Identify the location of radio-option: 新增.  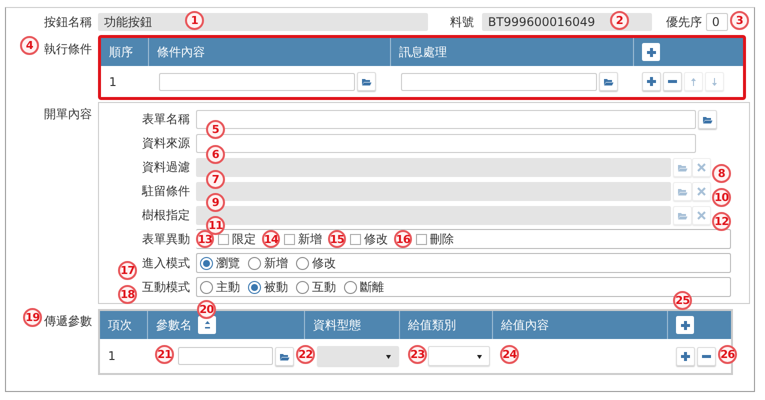
(268, 263).